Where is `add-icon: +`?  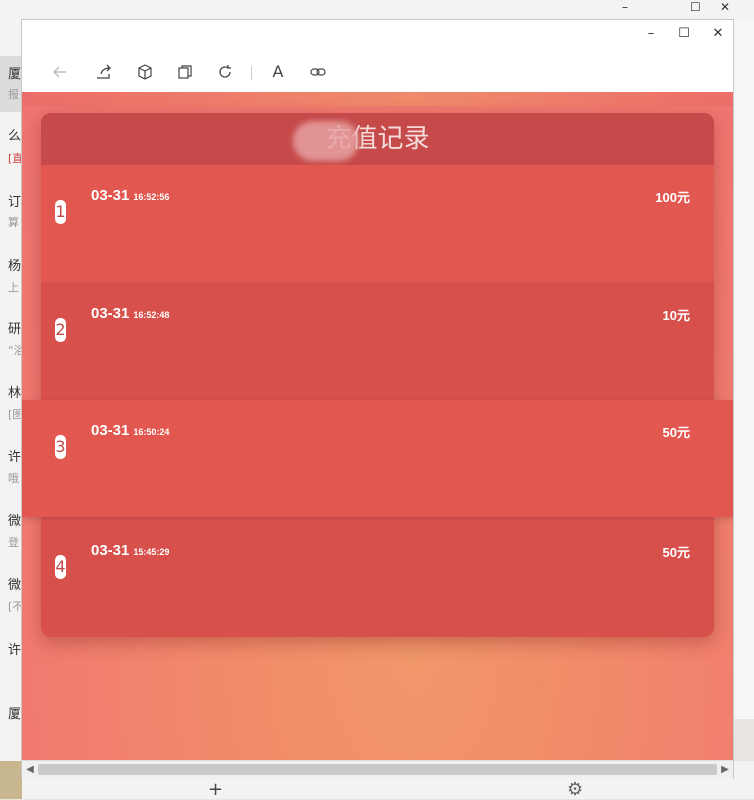 add-icon: + is located at coordinates (215, 789).